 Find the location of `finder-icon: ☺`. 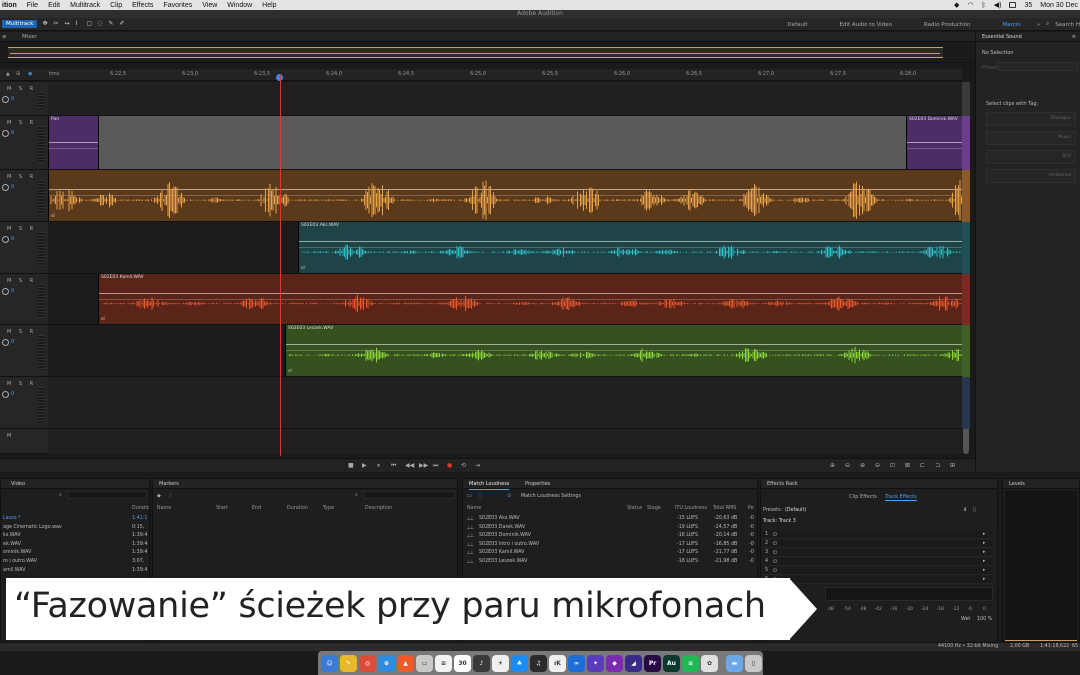

finder-icon: ☺ is located at coordinates (329, 663).